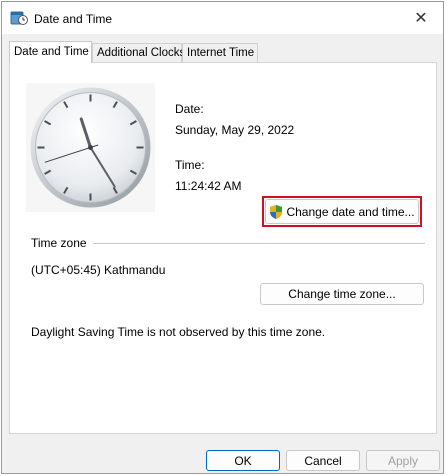  I want to click on uac-shield-icon, so click(276, 211).